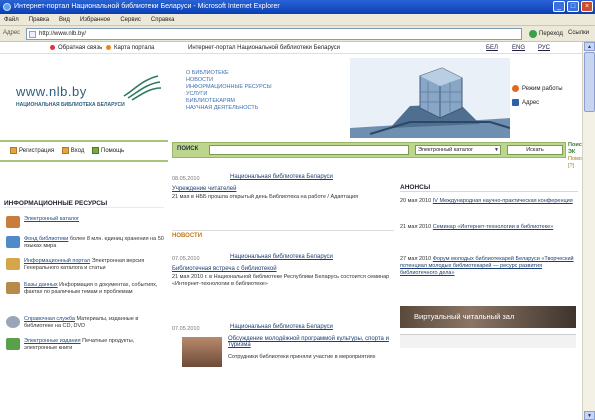 Image resolution: width=595 pixels, height=420 pixels. What do you see at coordinates (537, 103) in the screenshot?
I see `address-link: Адрес` at bounding box center [537, 103].